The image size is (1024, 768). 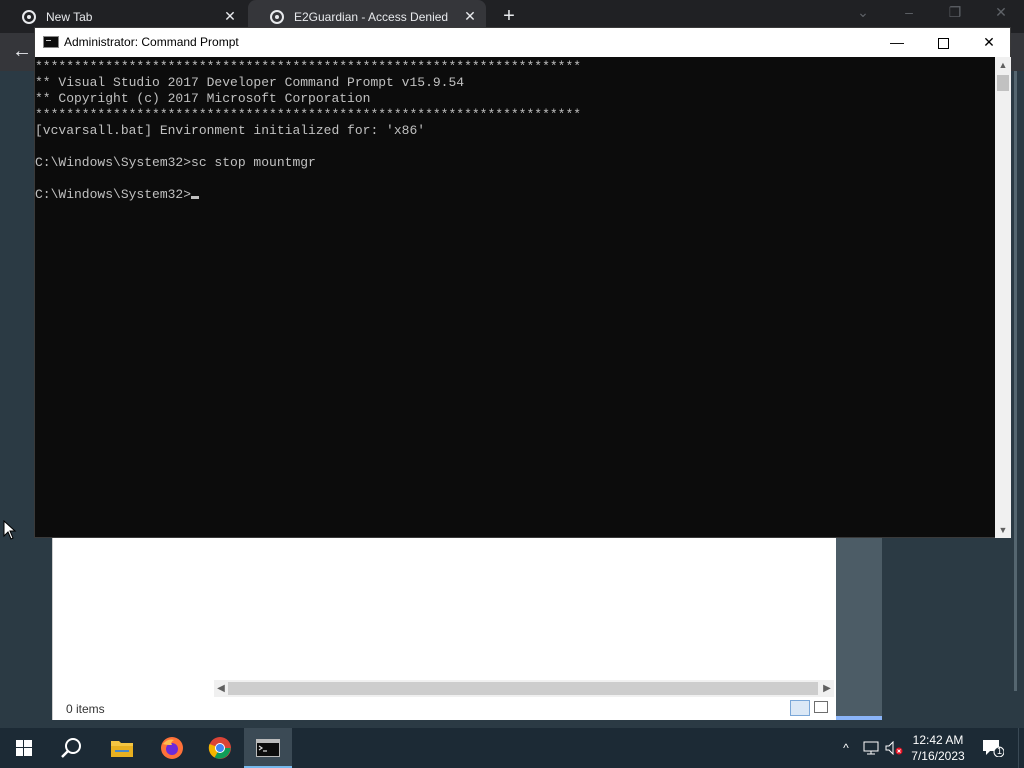 I want to click on search-icon, so click(x=71, y=748).